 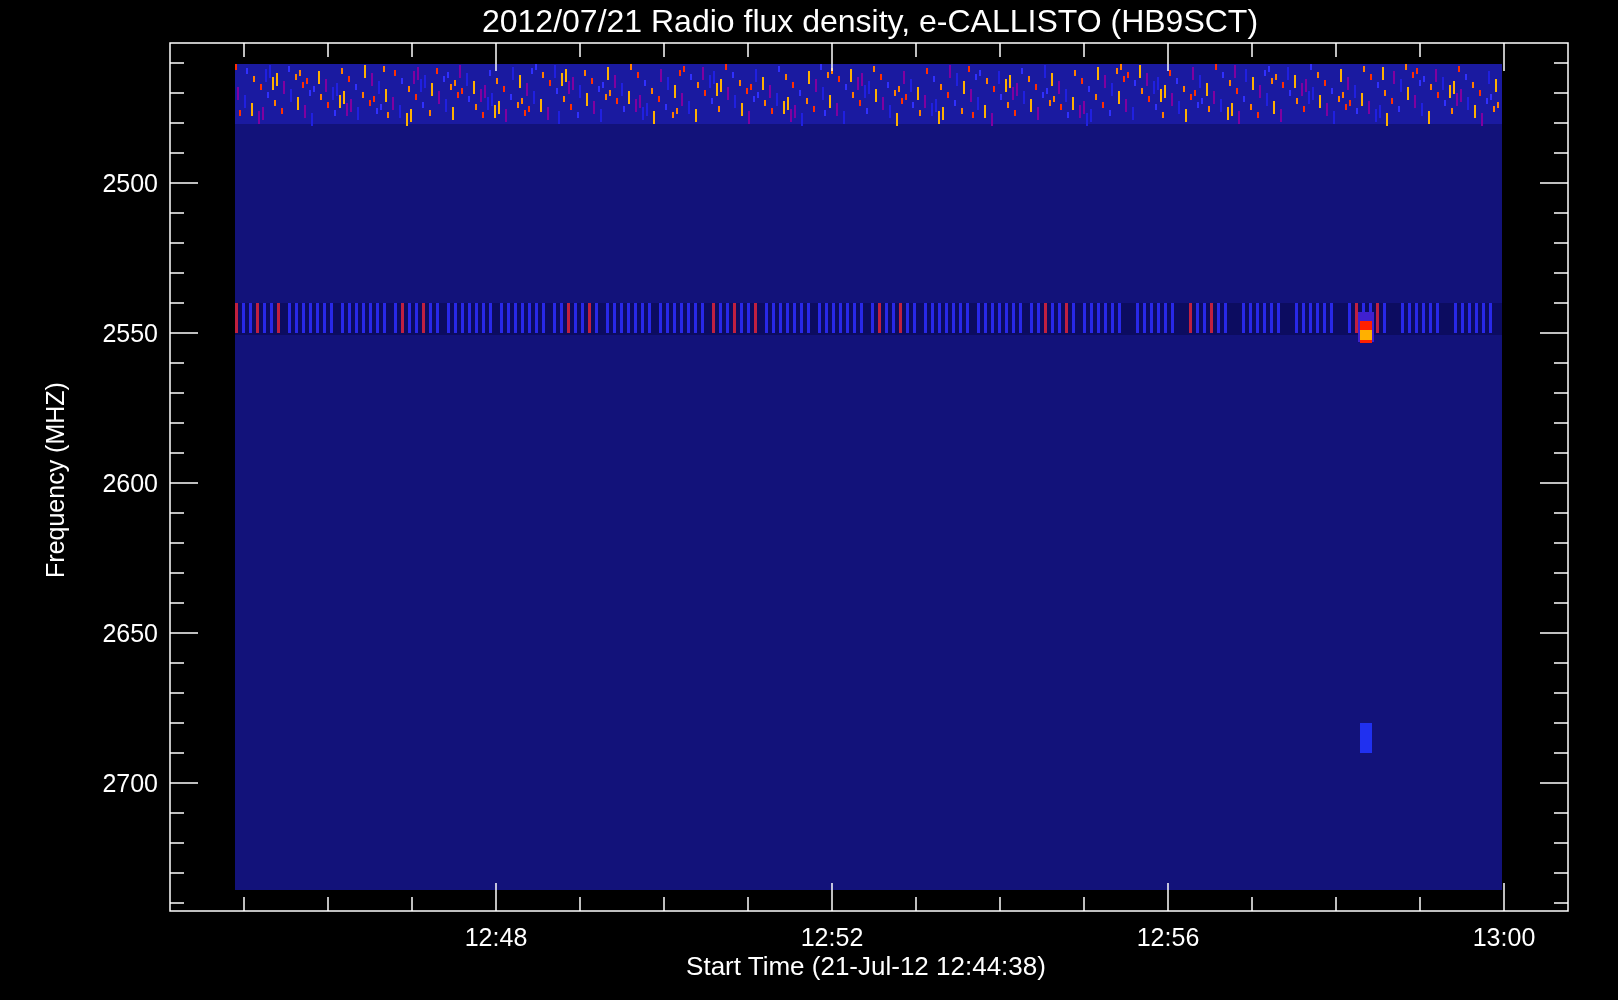 What do you see at coordinates (130, 633) in the screenshot?
I see `y-tick-label: 2650` at bounding box center [130, 633].